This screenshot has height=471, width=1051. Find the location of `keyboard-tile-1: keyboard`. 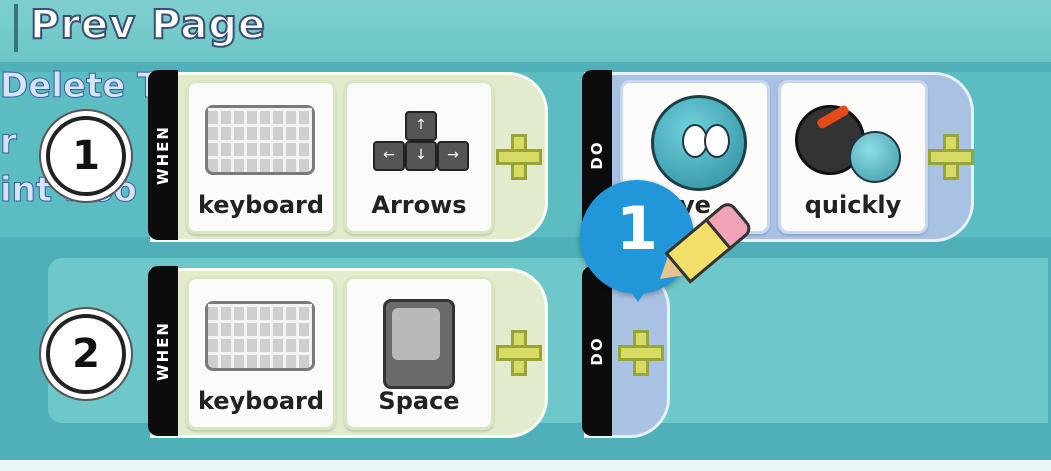

keyboard-tile-1: keyboard is located at coordinates (261, 157).